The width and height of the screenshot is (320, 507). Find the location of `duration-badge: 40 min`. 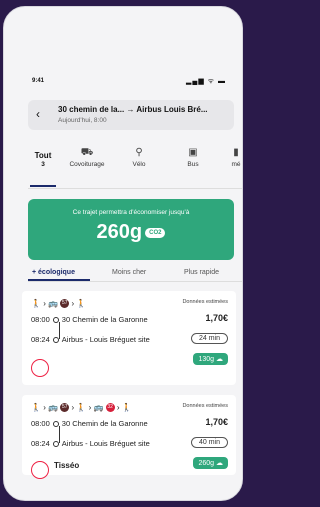

duration-badge: 40 min is located at coordinates (209, 442).